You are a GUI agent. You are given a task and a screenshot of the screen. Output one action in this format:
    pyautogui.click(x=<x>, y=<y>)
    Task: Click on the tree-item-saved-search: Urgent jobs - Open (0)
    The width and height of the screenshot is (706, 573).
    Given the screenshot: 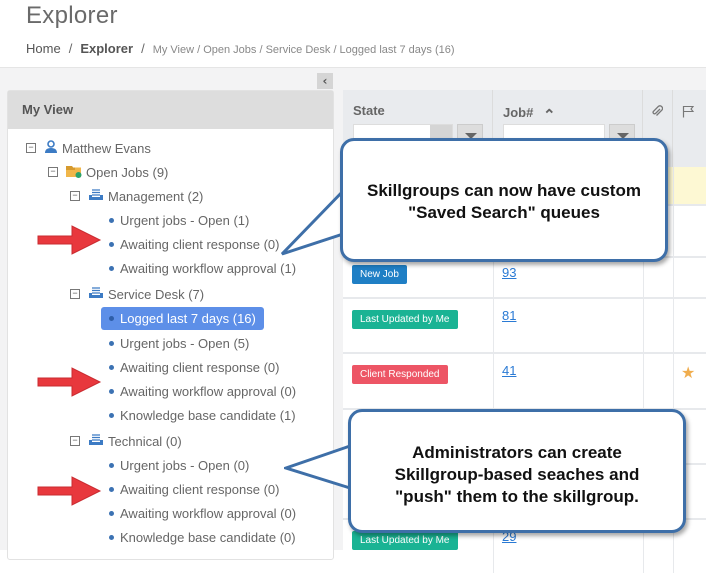 What is the action you would take?
    pyautogui.click(x=179, y=465)
    